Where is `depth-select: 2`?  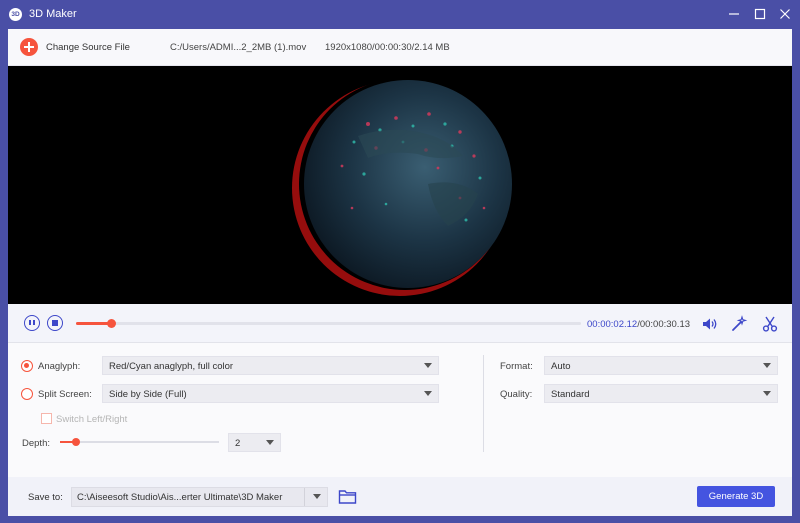 depth-select: 2 is located at coordinates (254, 442).